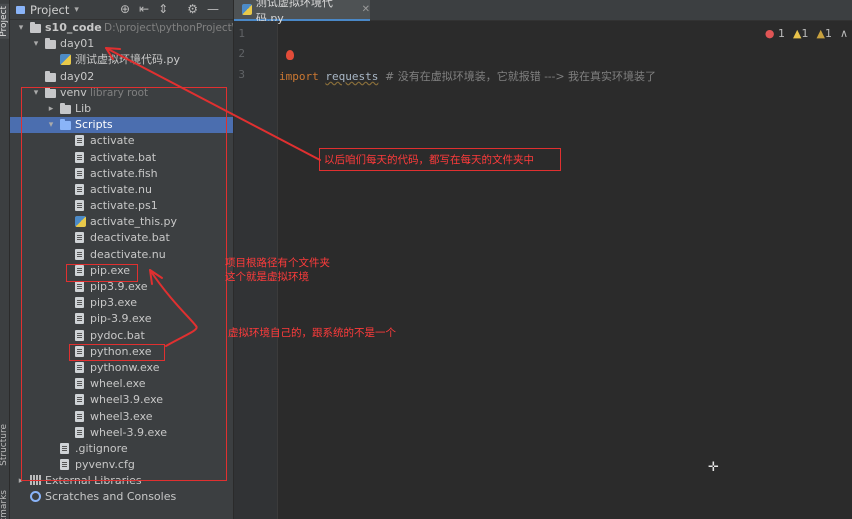 The height and width of the screenshot is (519, 852). Describe the element at coordinates (73, 27) in the screenshot. I see `tree-item-label: s10_code` at that location.